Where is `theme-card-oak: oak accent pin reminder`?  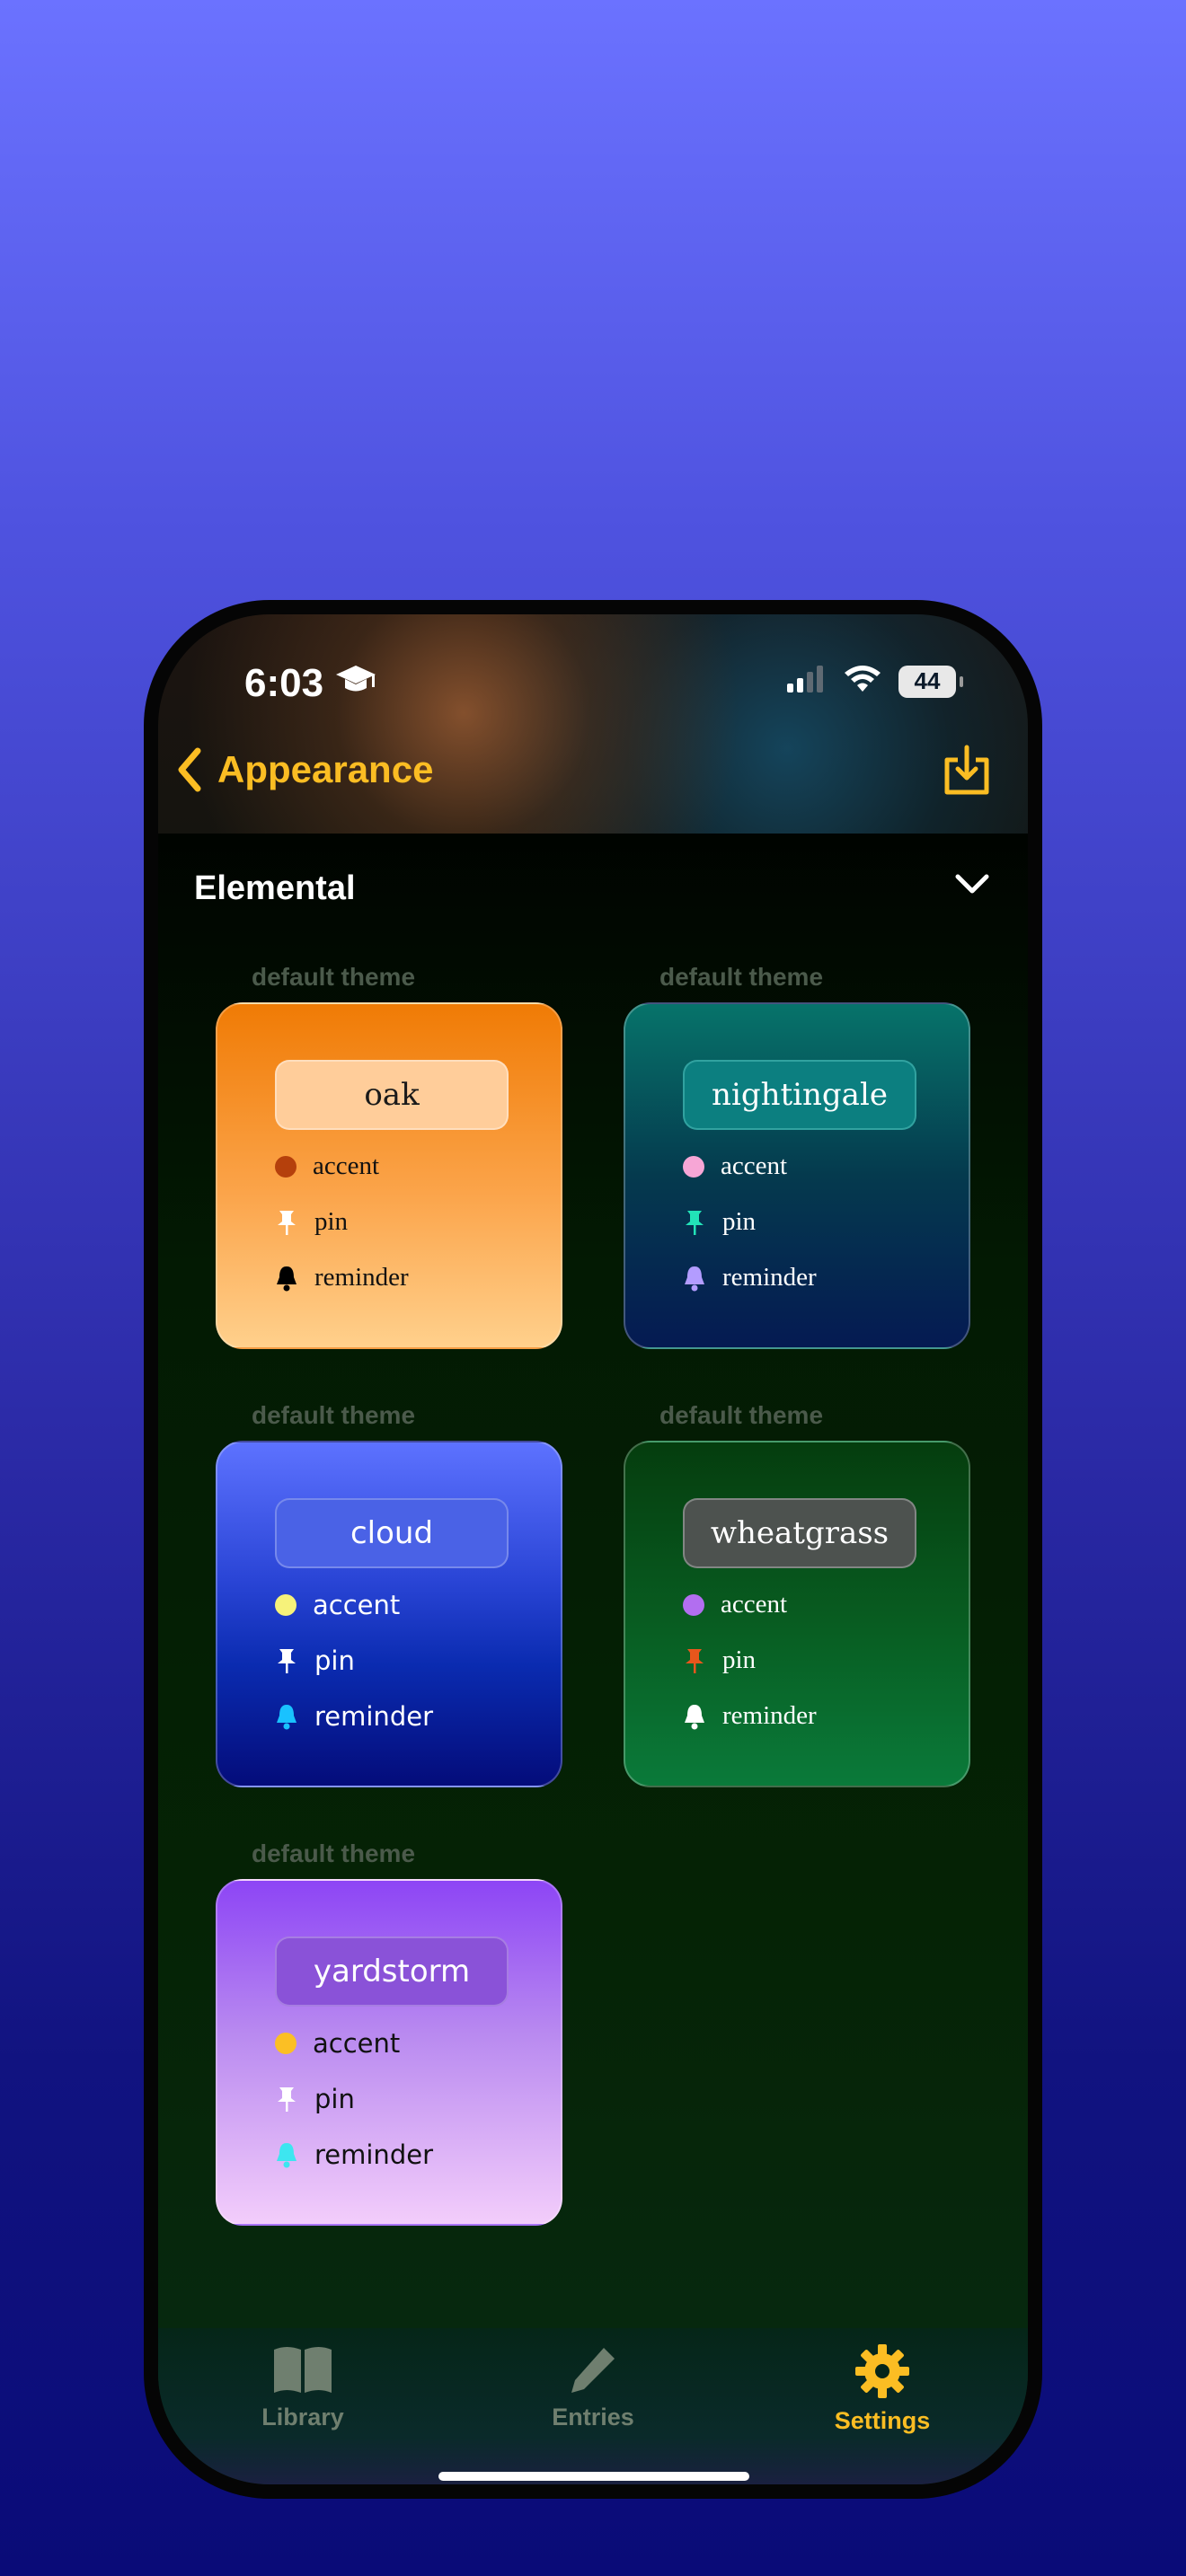 theme-card-oak: oak accent pin reminder is located at coordinates (389, 1175).